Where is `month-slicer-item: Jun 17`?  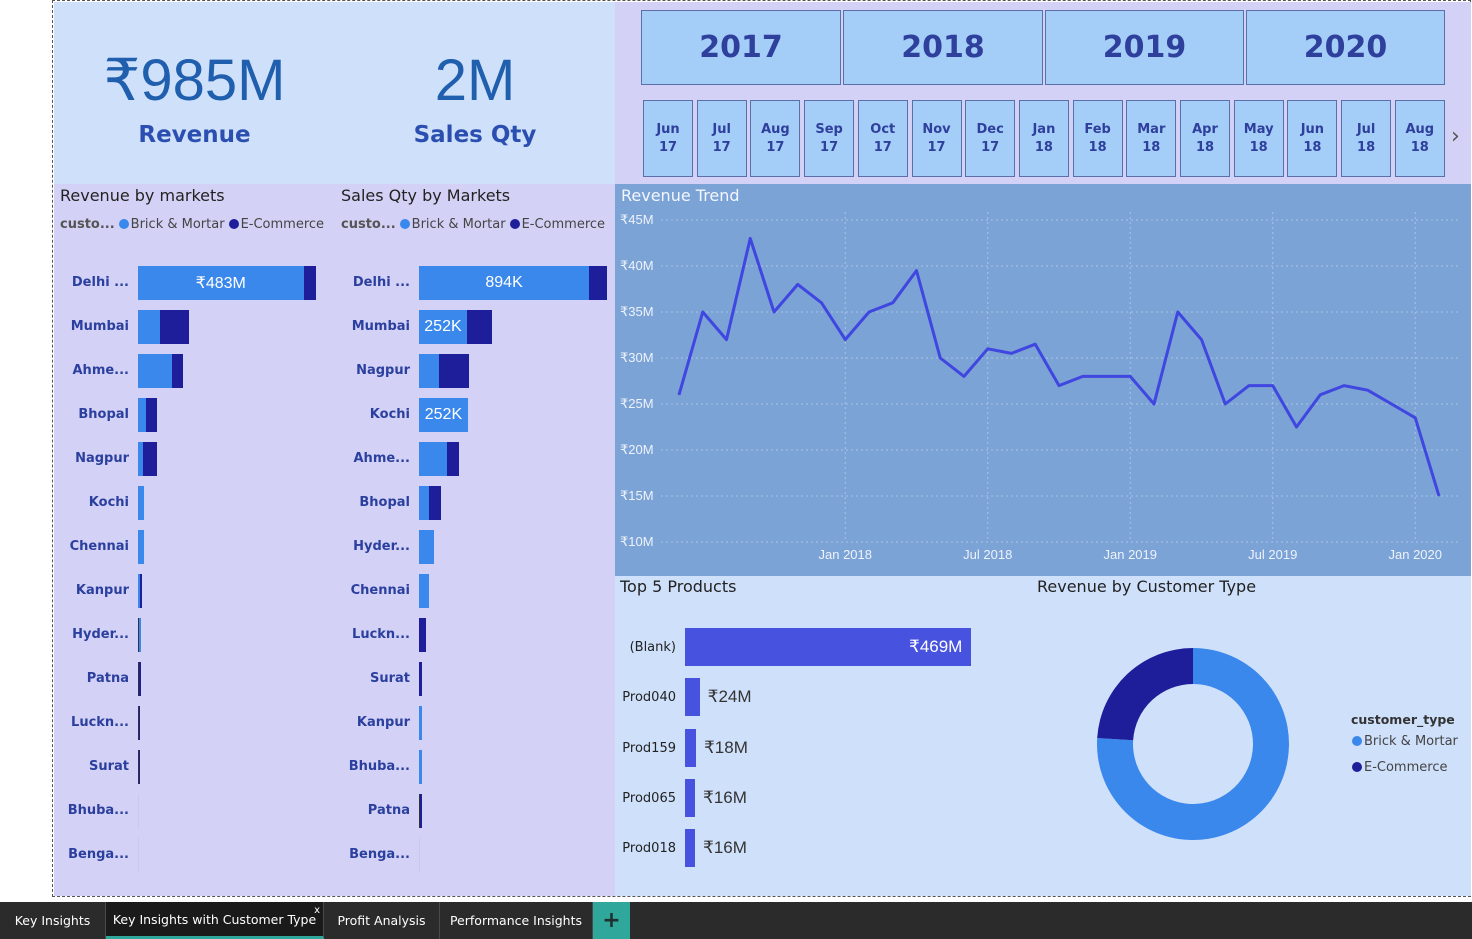
month-slicer-item: Jun 17 is located at coordinates (668, 138).